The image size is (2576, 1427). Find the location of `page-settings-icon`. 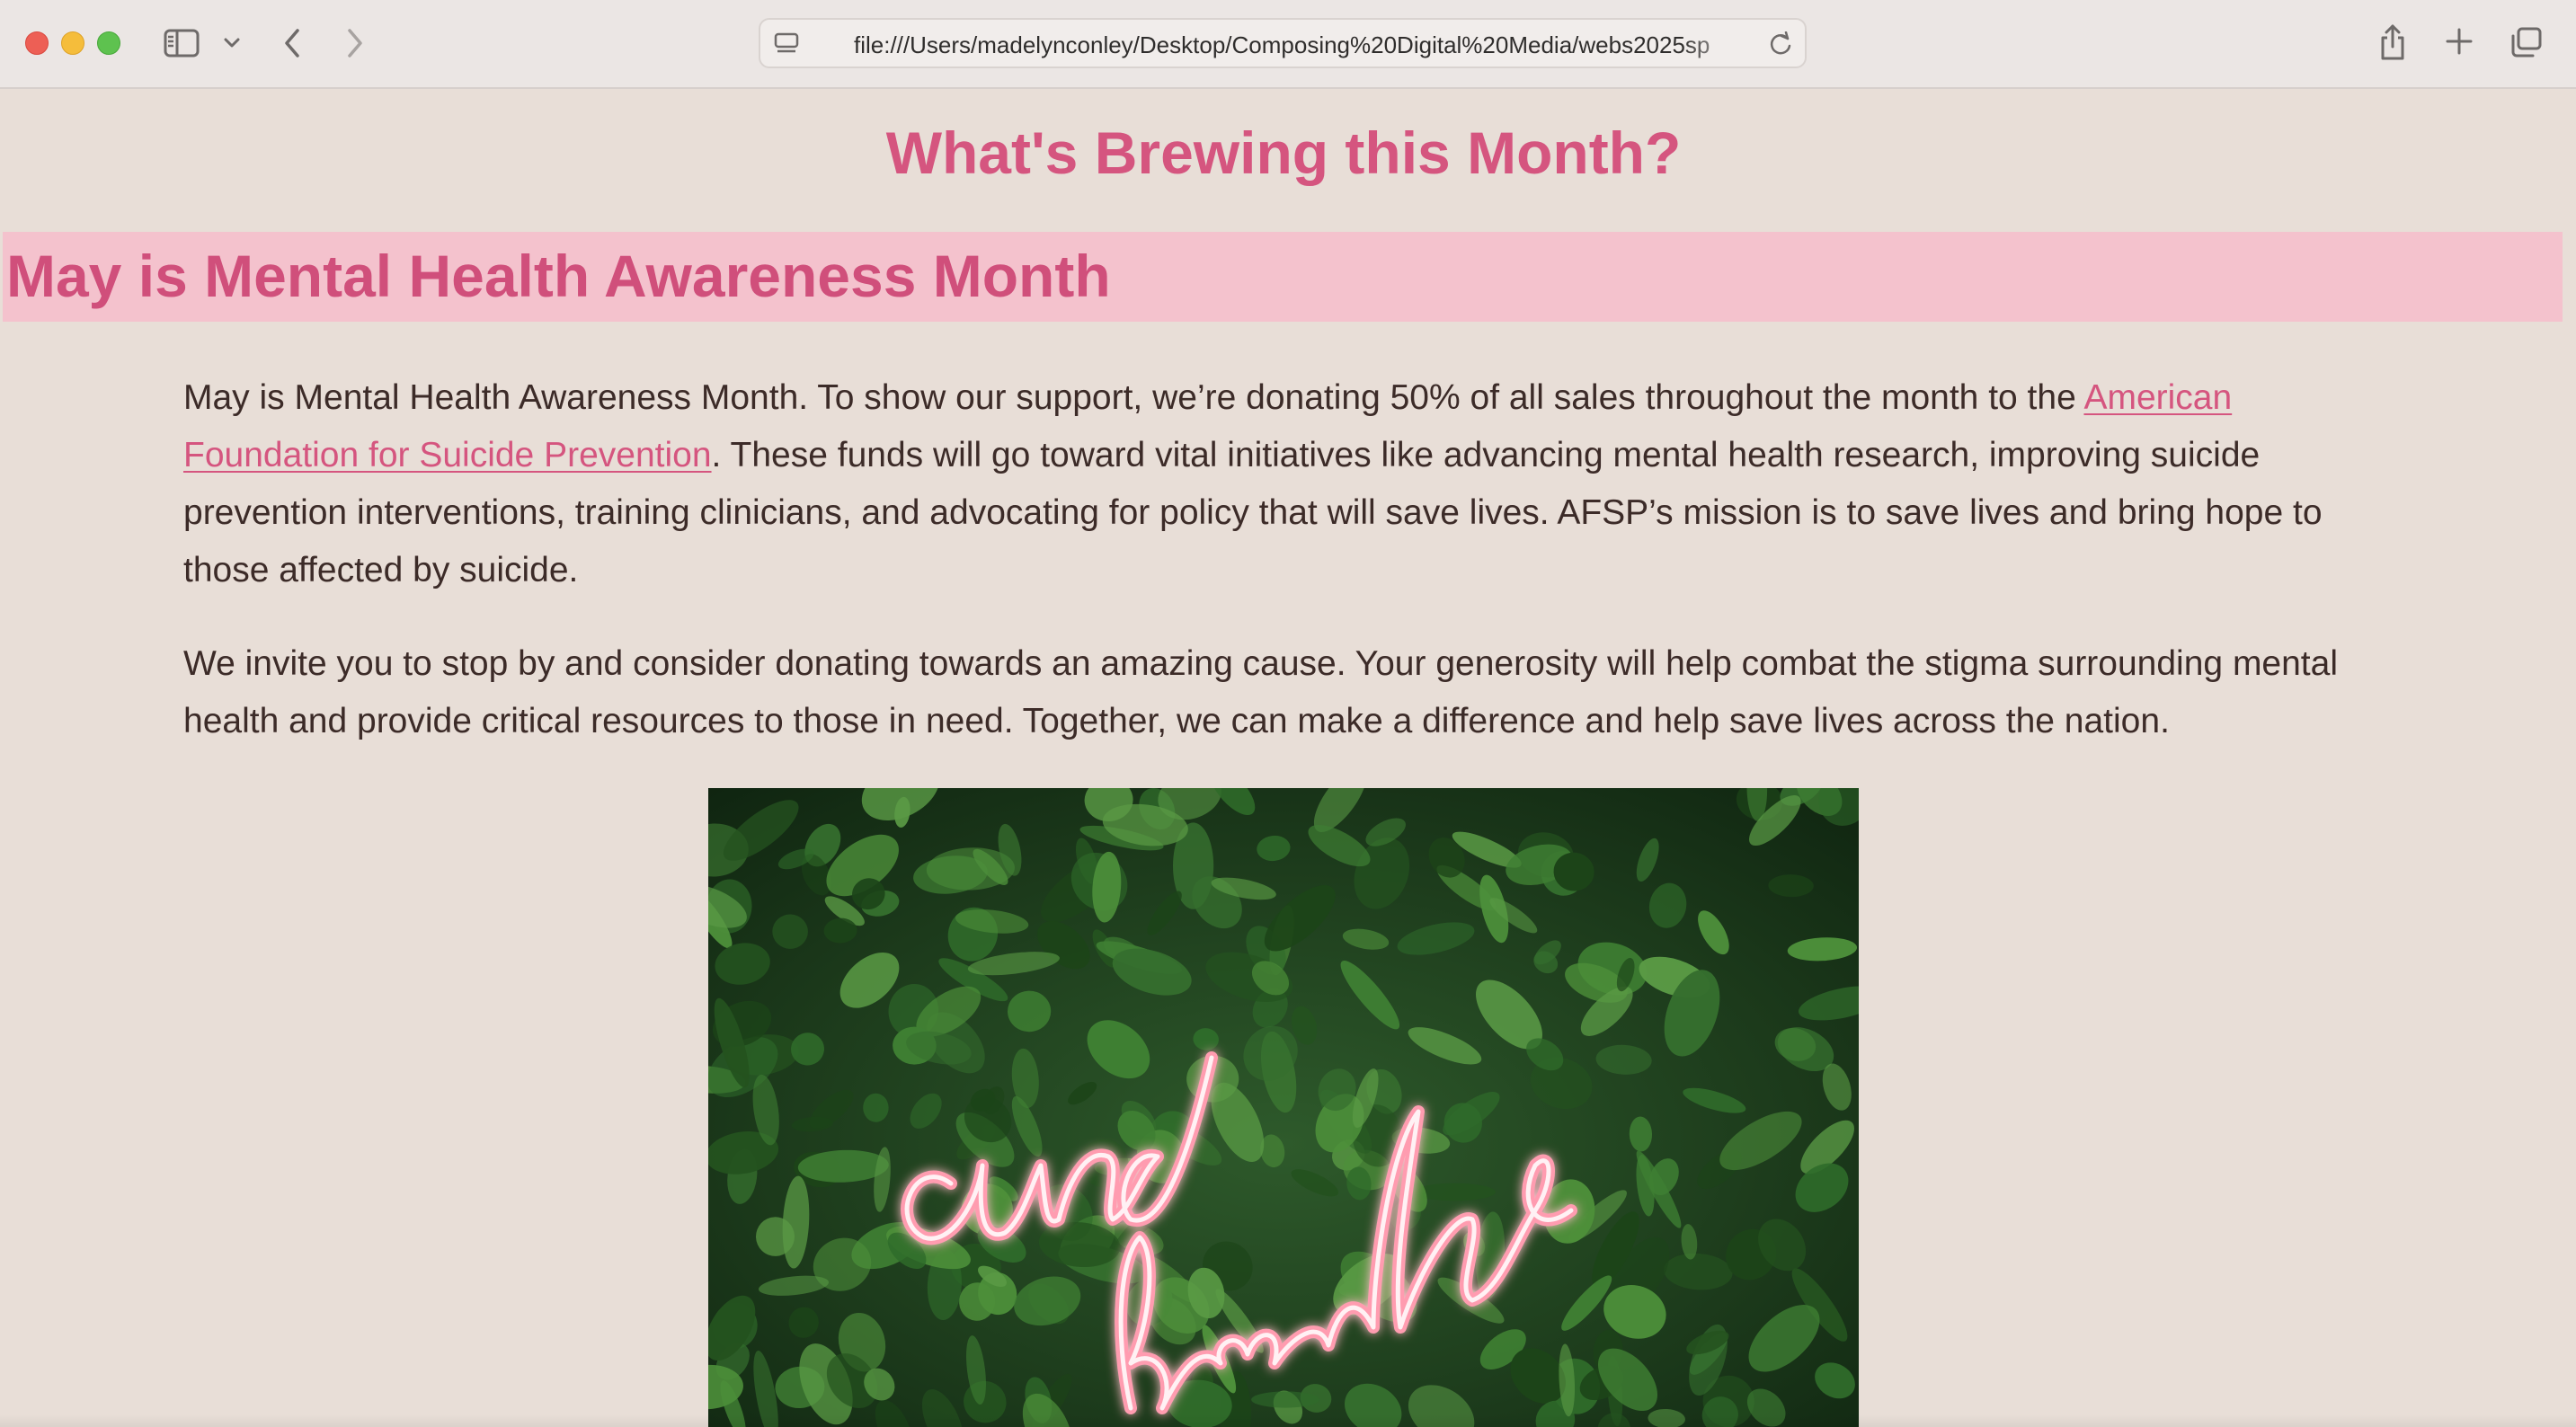

page-settings-icon is located at coordinates (786, 44).